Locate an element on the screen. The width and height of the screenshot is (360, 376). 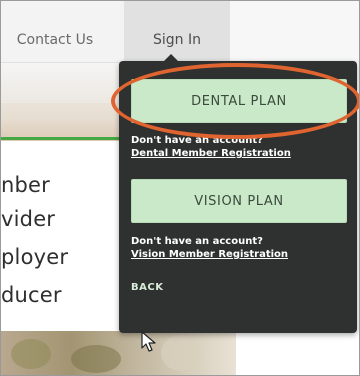
vision-plan-button: VISION PLAN is located at coordinates (239, 201).